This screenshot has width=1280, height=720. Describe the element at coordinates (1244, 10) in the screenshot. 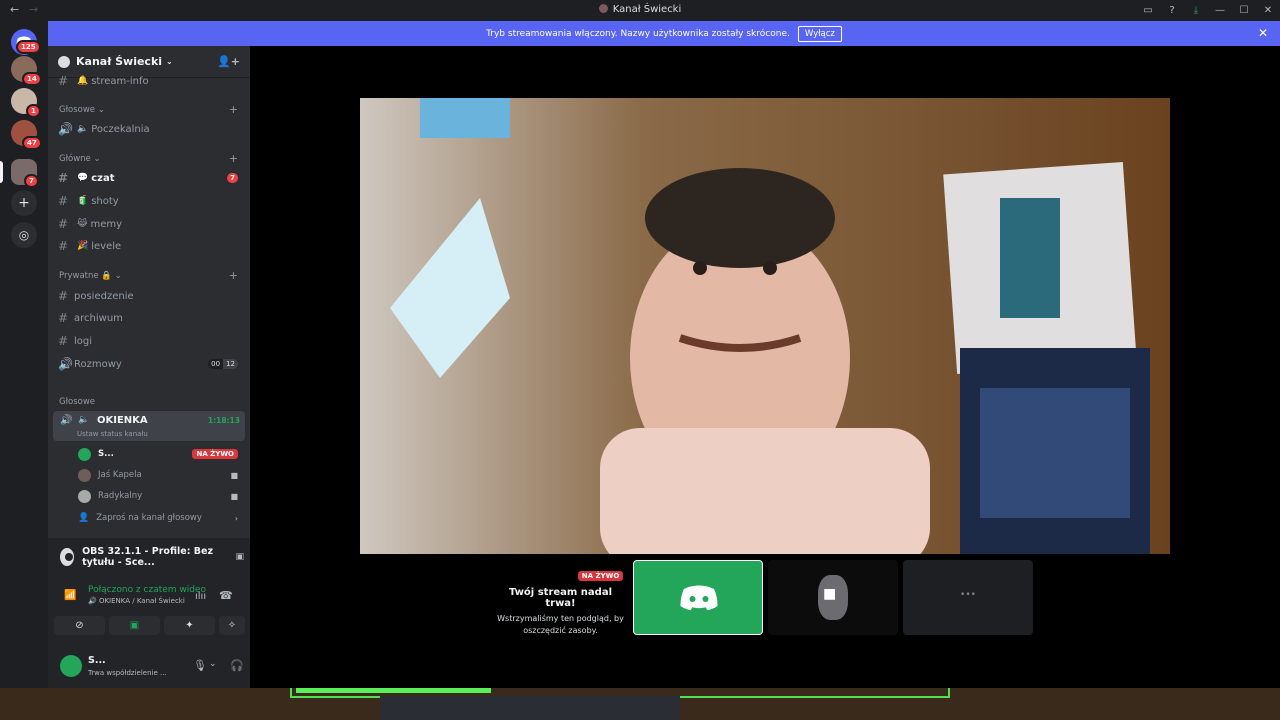

I see `maximize-icon: ☐` at that location.